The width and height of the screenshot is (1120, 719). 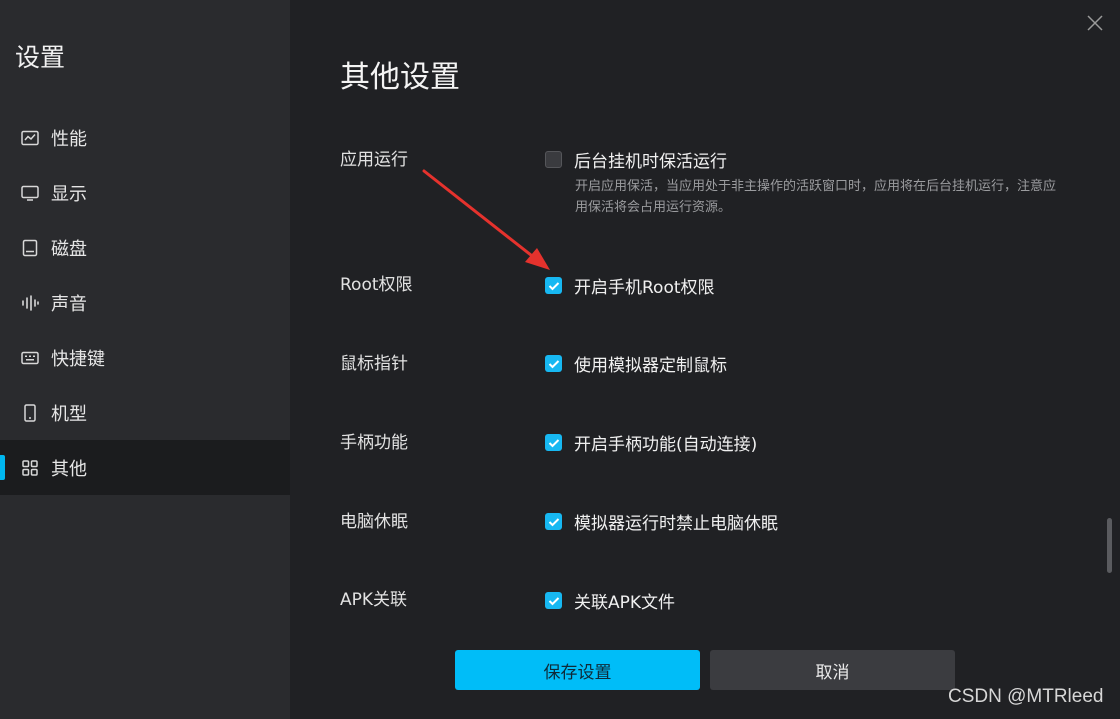 I want to click on watermark: CSDN @MTRleed, so click(x=1026, y=696).